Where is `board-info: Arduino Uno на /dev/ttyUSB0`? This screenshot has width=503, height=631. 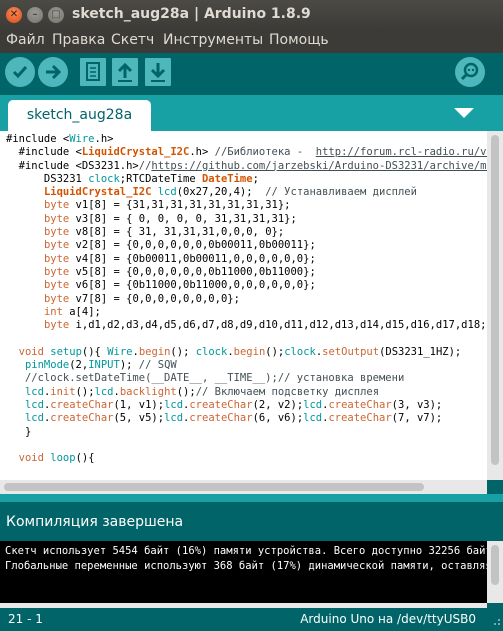
board-info: Arduino Uno на /dev/ttyUSB0 is located at coordinates (388, 619).